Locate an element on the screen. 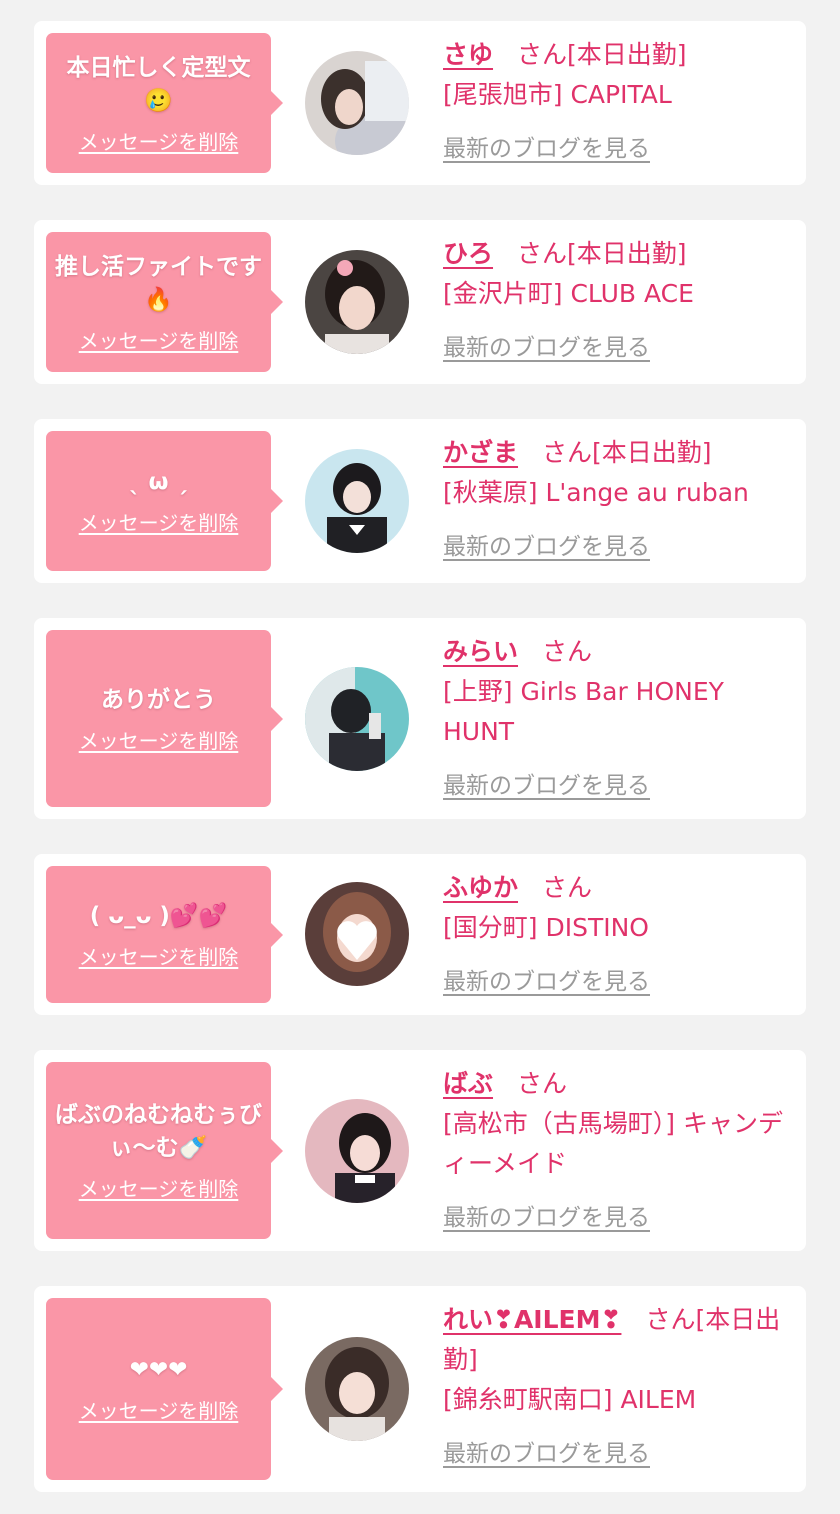 The image size is (840, 1514). cast-name-link: みらい is located at coordinates (480, 651).